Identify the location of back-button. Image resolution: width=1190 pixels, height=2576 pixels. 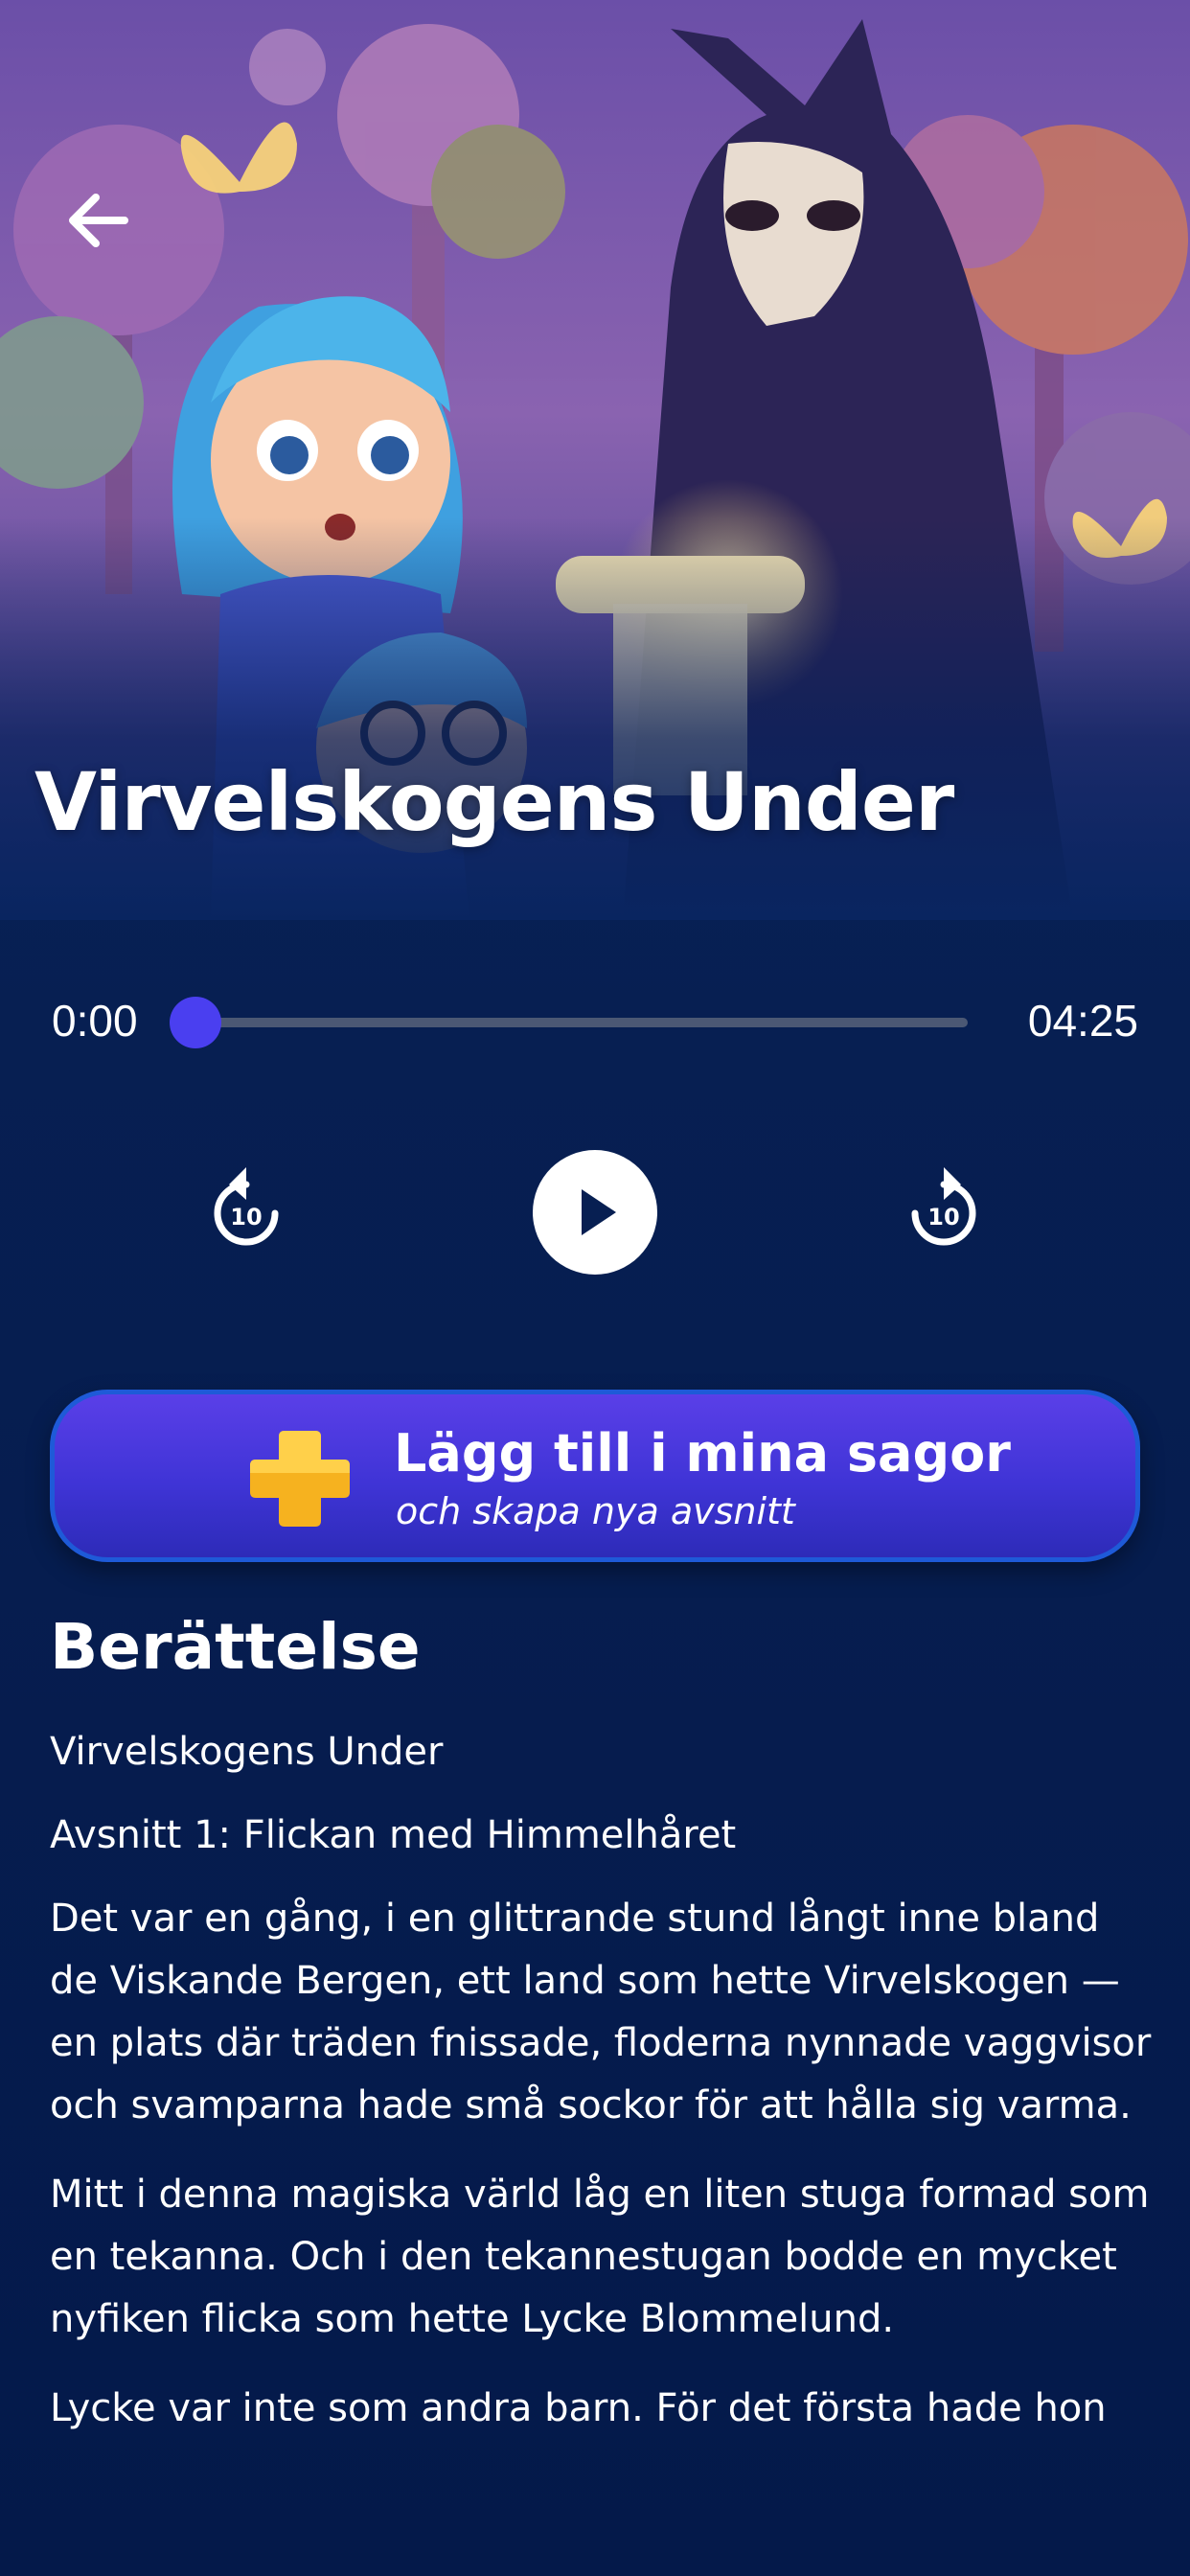
(98, 220).